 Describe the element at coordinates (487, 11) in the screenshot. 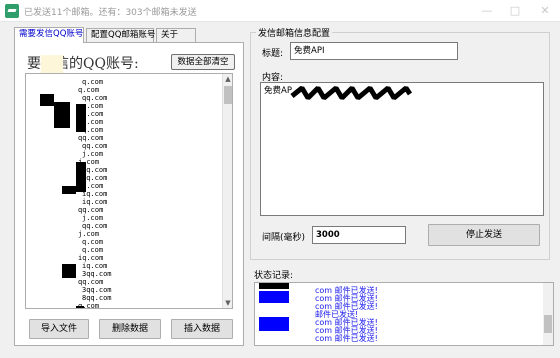

I see `minimize-icon: —` at that location.